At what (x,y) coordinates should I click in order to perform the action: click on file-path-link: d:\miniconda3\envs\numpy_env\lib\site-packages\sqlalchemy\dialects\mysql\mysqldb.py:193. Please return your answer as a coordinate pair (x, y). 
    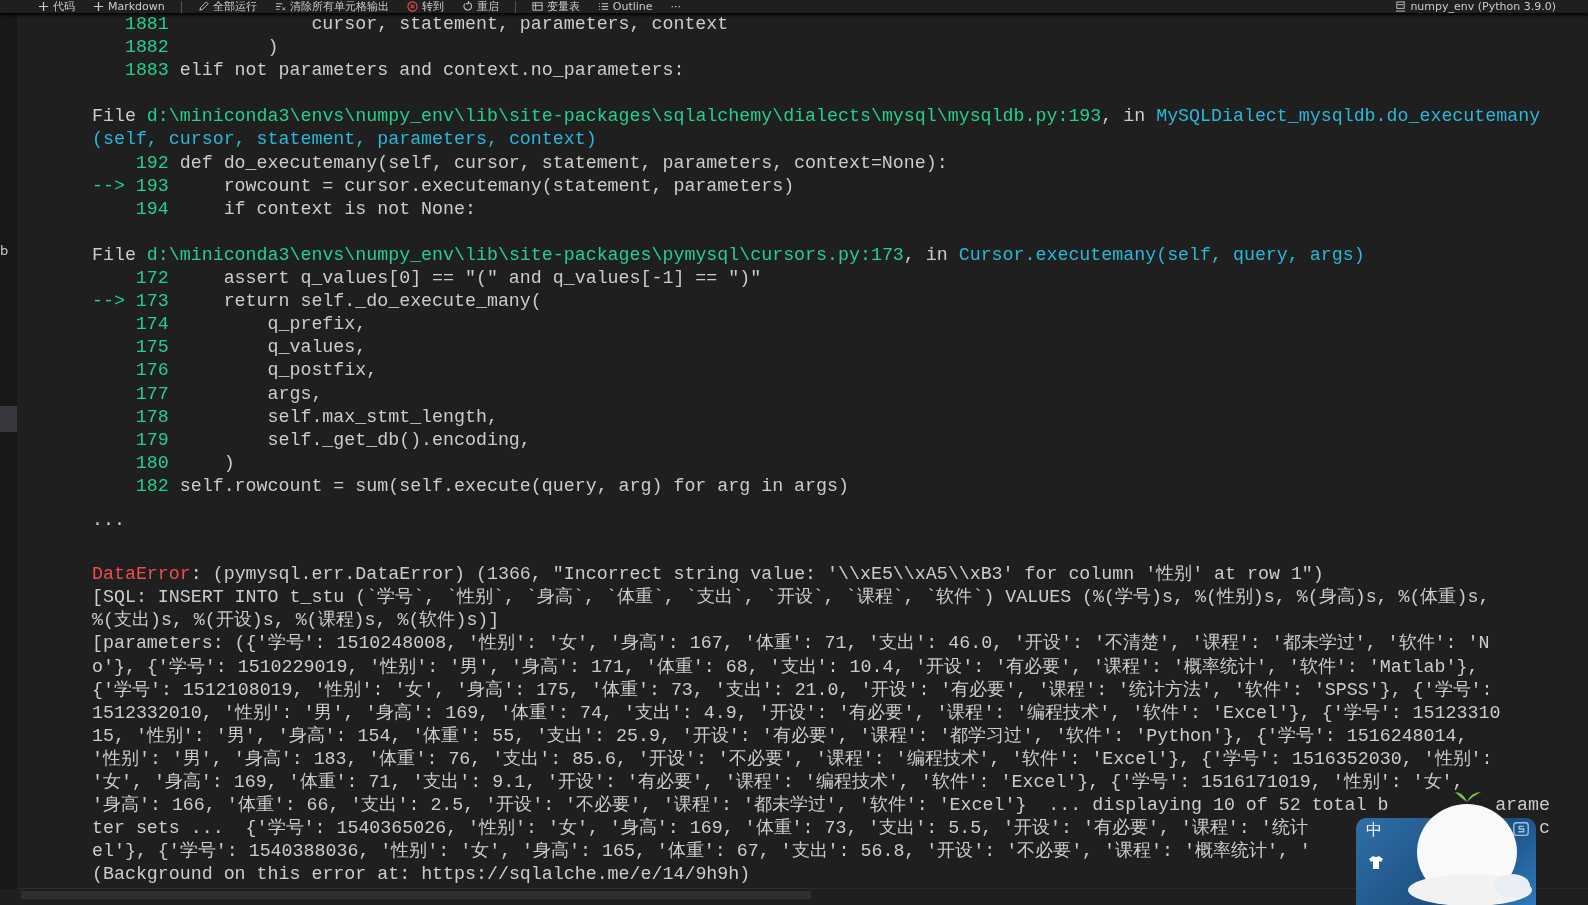
    Looking at the image, I should click on (624, 116).